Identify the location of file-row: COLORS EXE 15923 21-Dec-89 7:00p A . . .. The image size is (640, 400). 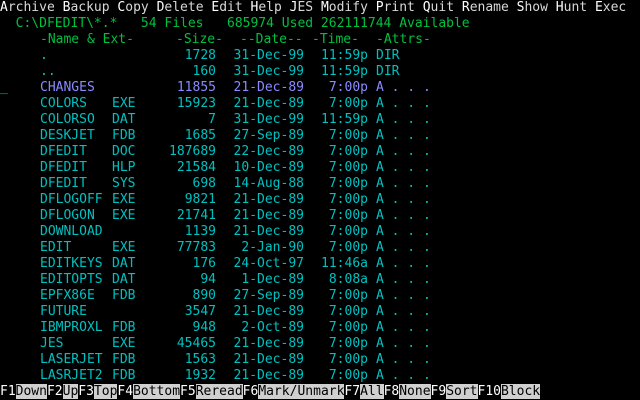
(320, 104).